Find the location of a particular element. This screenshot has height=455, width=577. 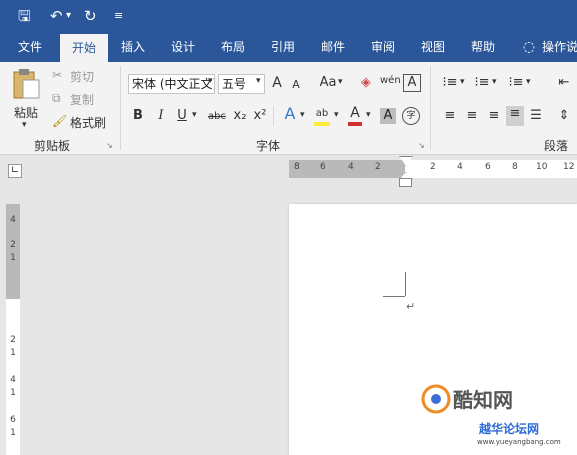

numbering-icon: ⁝≡ is located at coordinates (482, 83).